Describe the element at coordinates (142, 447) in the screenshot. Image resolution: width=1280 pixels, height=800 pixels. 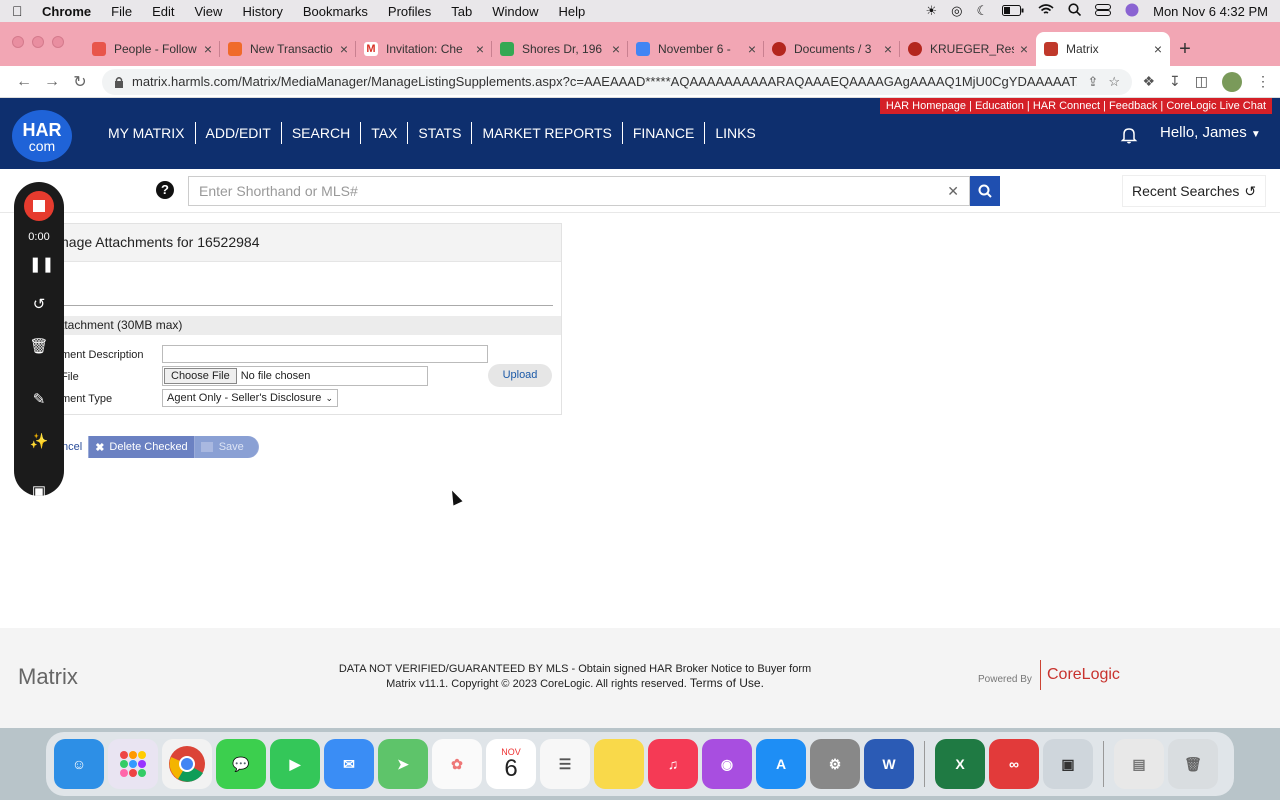
I see `delete-checked-button: ✖ Delete Checked` at that location.